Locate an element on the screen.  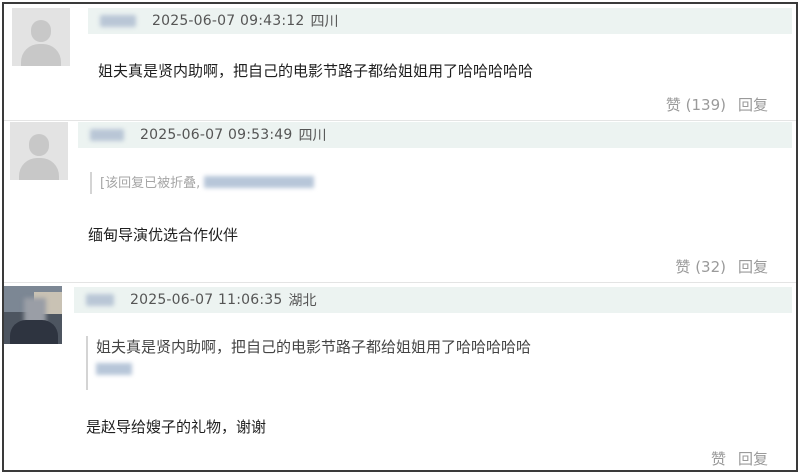
comment-actions: 赞 (32) 回复 is located at coordinates (721, 266).